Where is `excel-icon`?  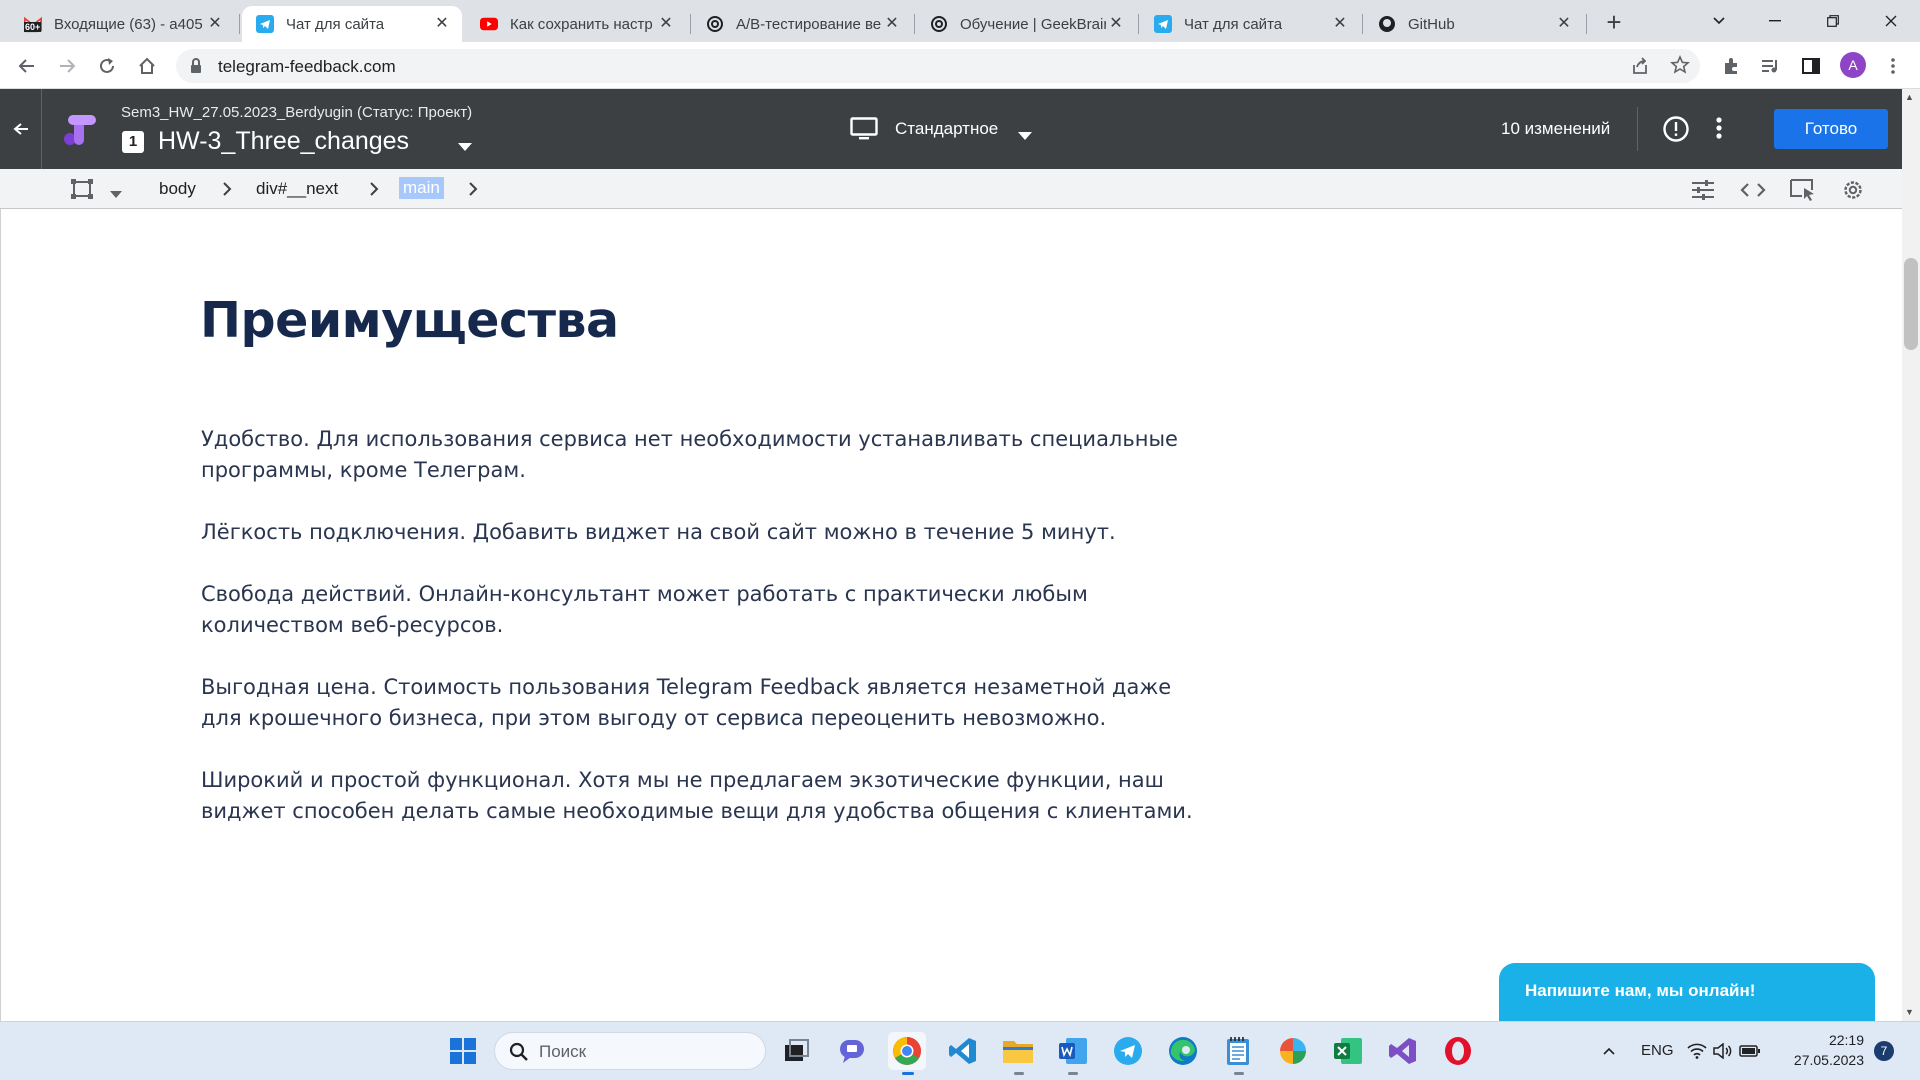 excel-icon is located at coordinates (1348, 1051).